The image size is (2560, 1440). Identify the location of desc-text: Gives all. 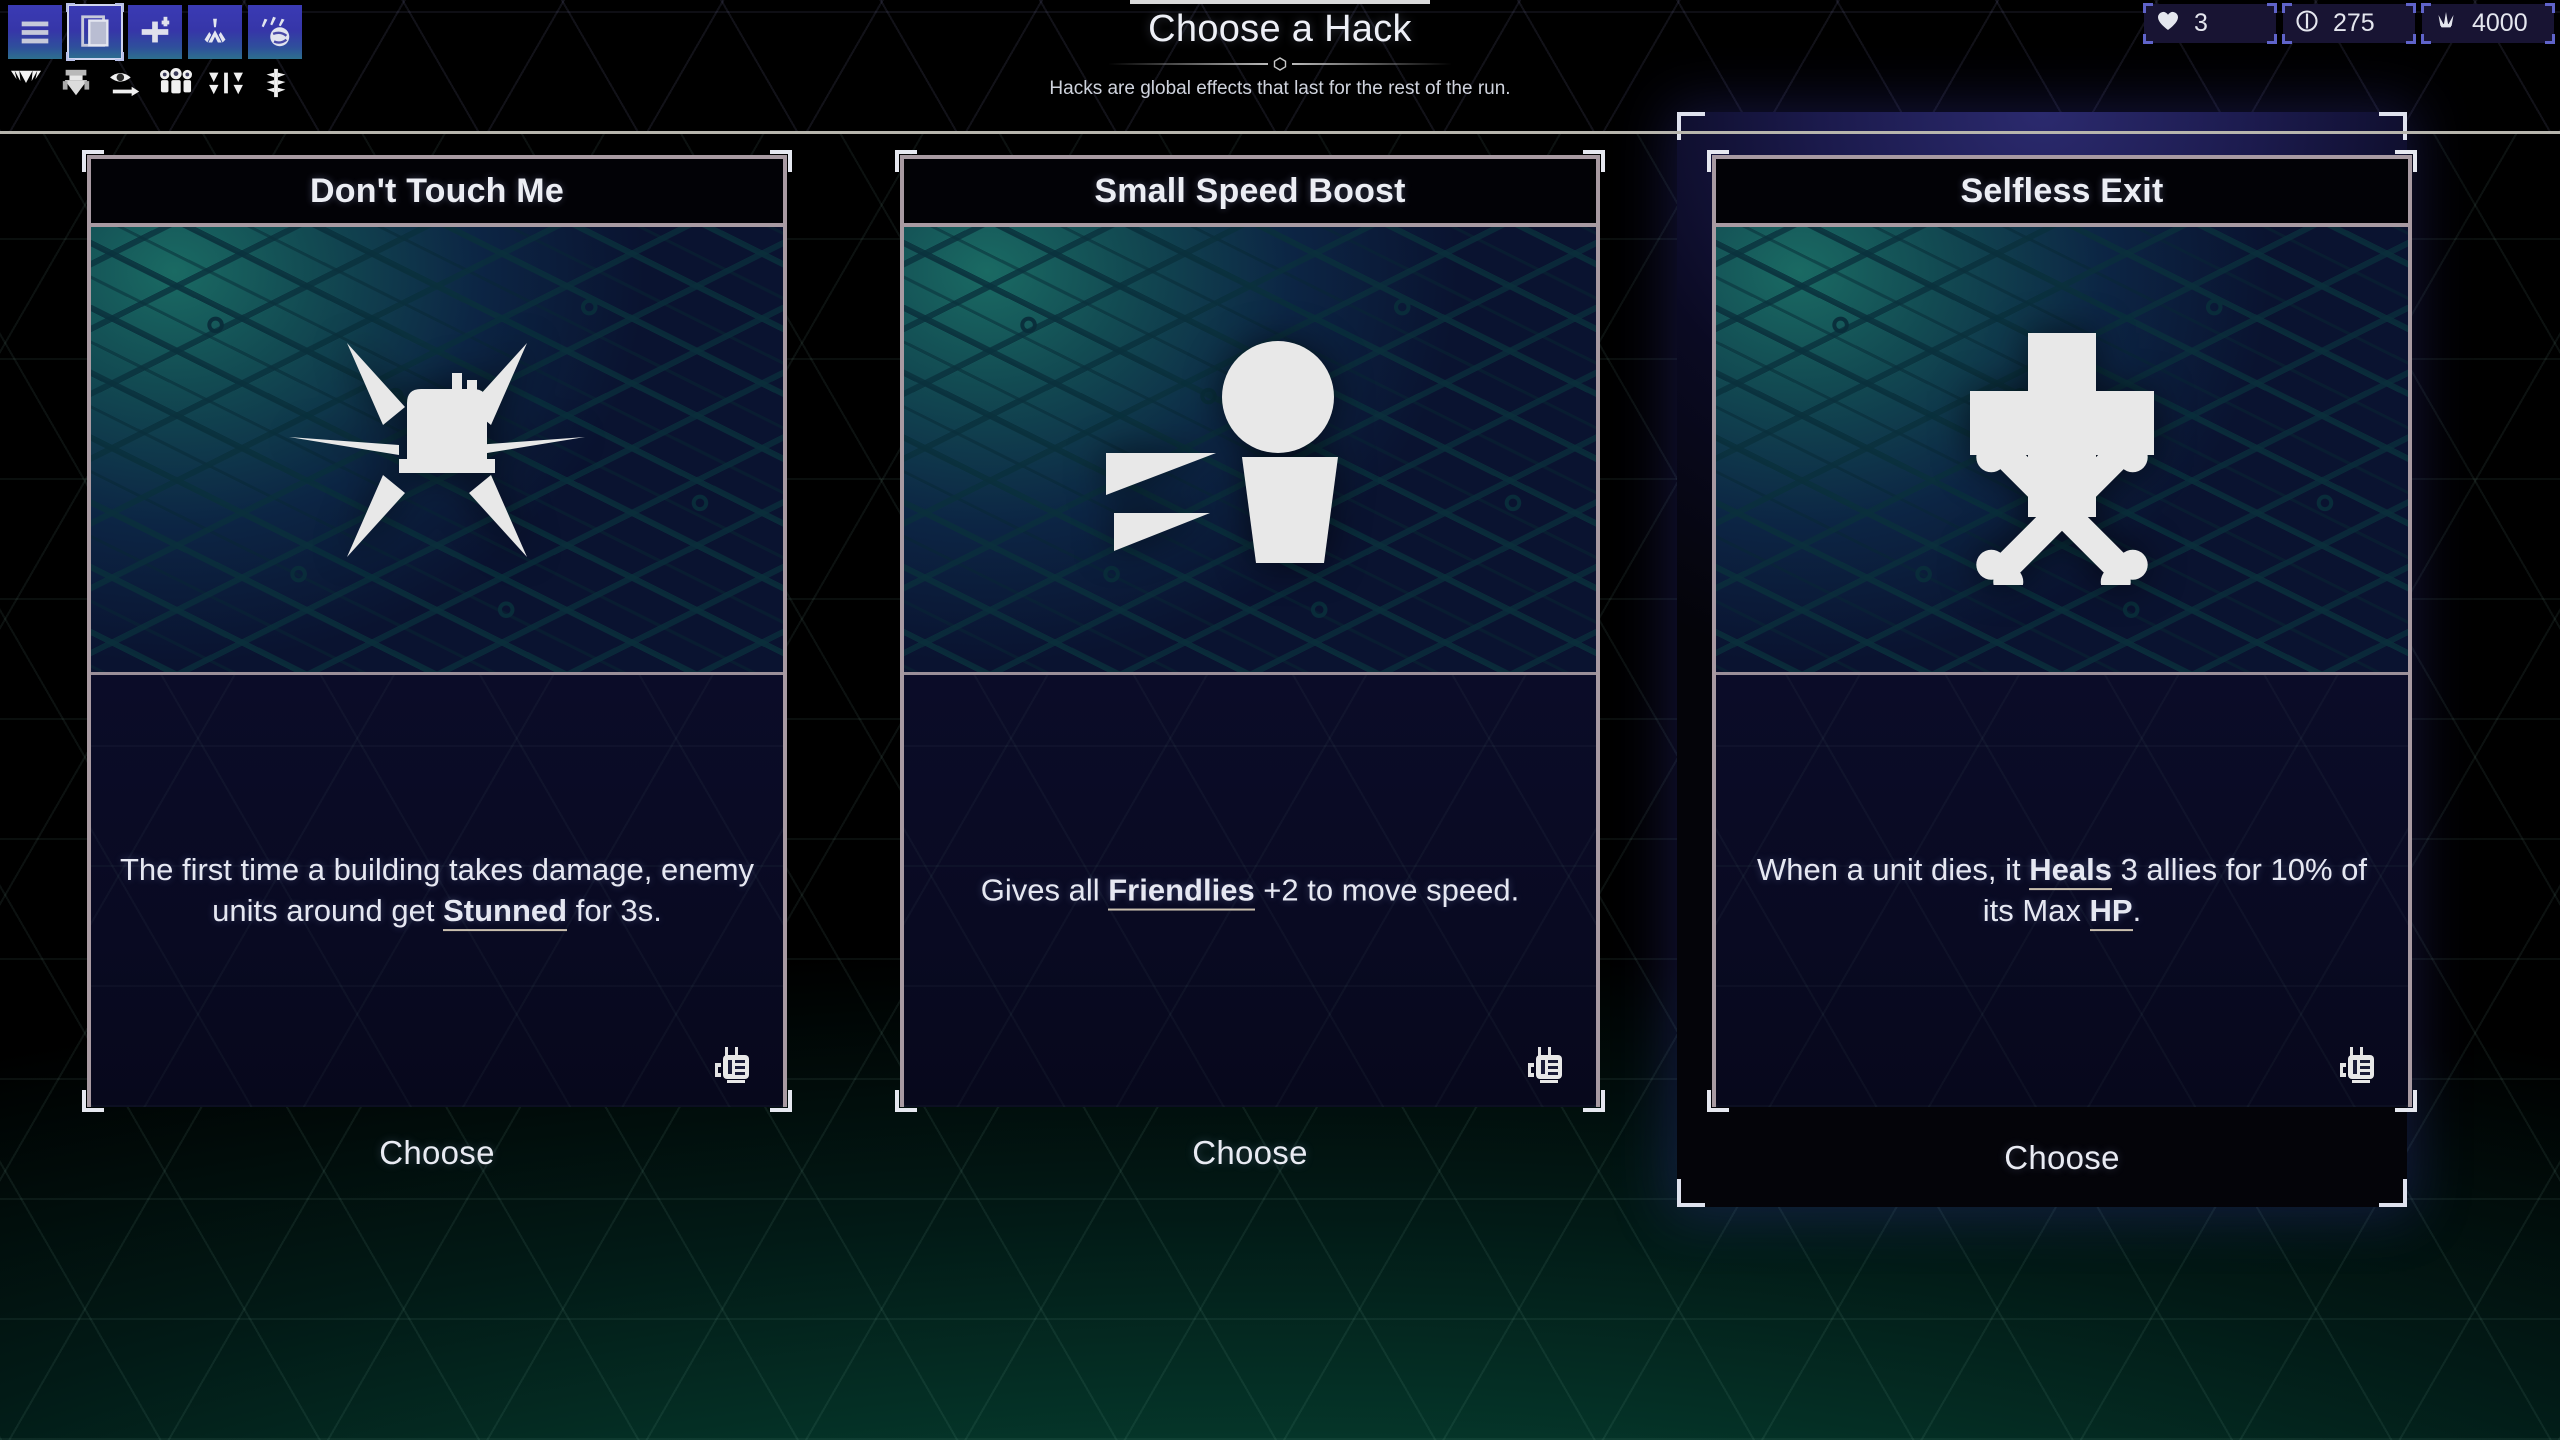
(1044, 890).